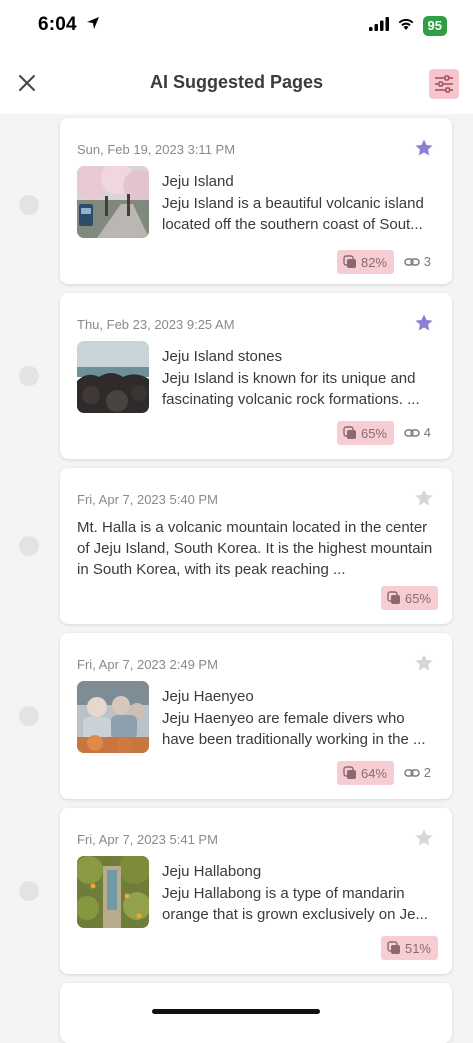 Image resolution: width=473 pixels, height=1043 pixels. I want to click on page-title: AI Suggested Pages, so click(236, 82).